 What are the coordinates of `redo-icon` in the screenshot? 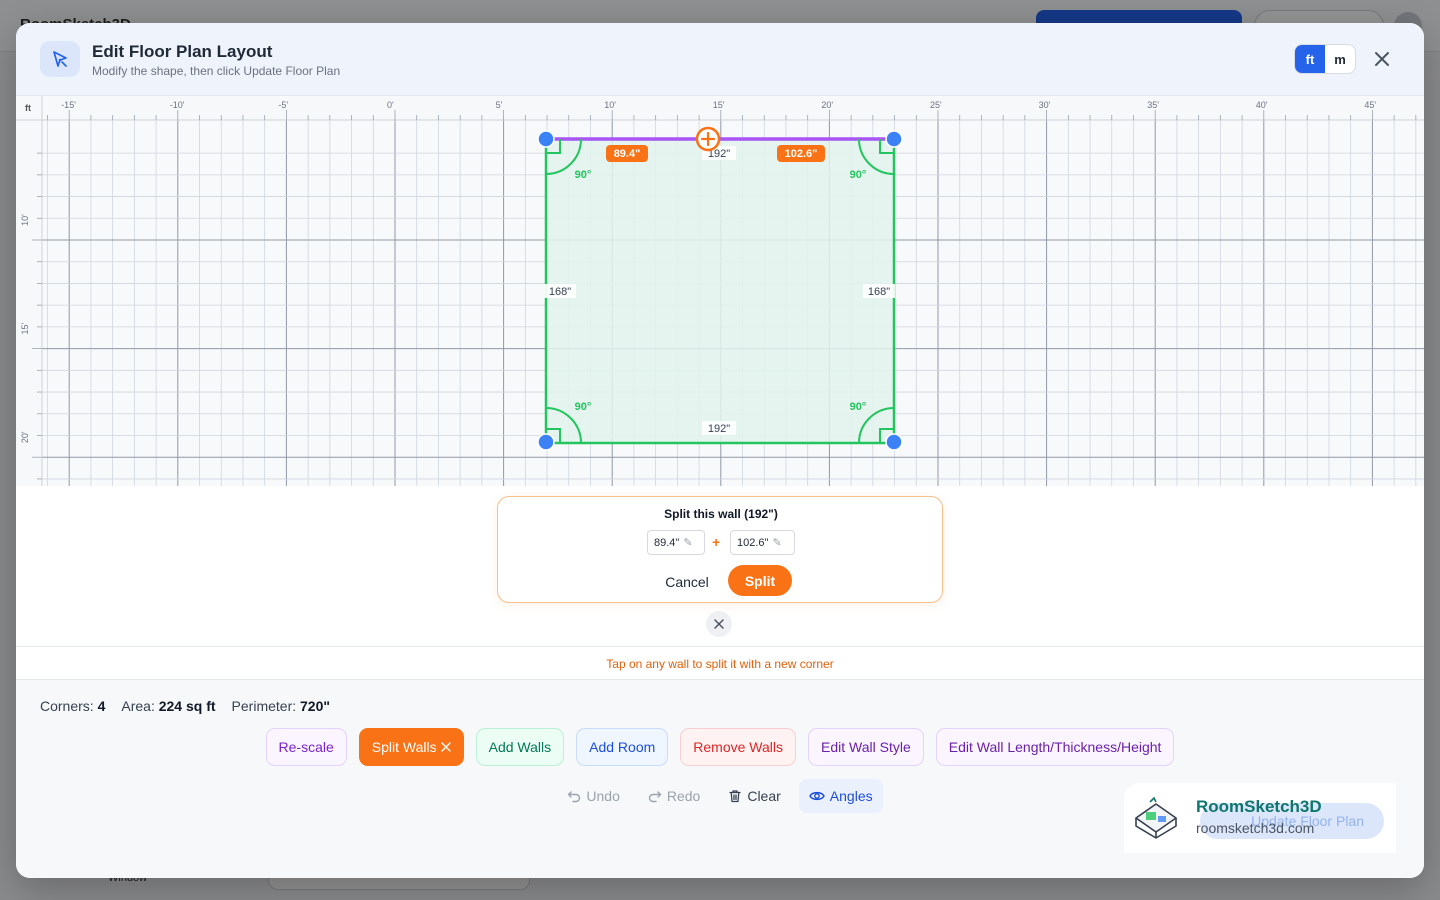 It's located at (655, 797).